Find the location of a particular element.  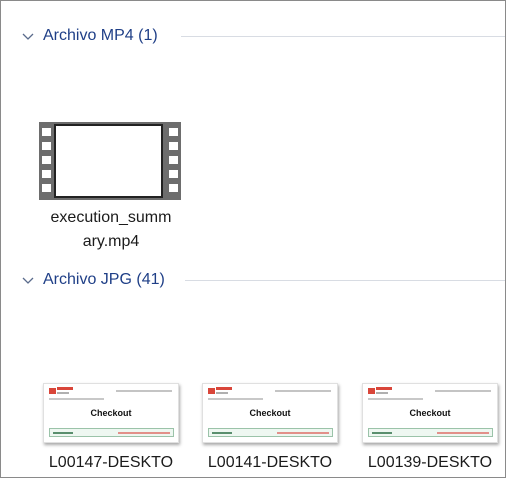

group-title: Archivo JPG (41) is located at coordinates (104, 279).